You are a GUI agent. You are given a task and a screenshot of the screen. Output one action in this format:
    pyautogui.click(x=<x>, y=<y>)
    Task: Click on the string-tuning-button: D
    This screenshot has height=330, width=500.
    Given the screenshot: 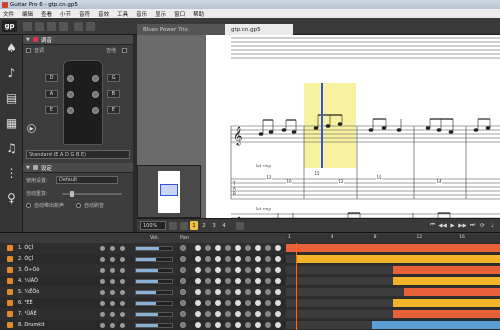 What is the action you would take?
    pyautogui.click(x=51, y=78)
    